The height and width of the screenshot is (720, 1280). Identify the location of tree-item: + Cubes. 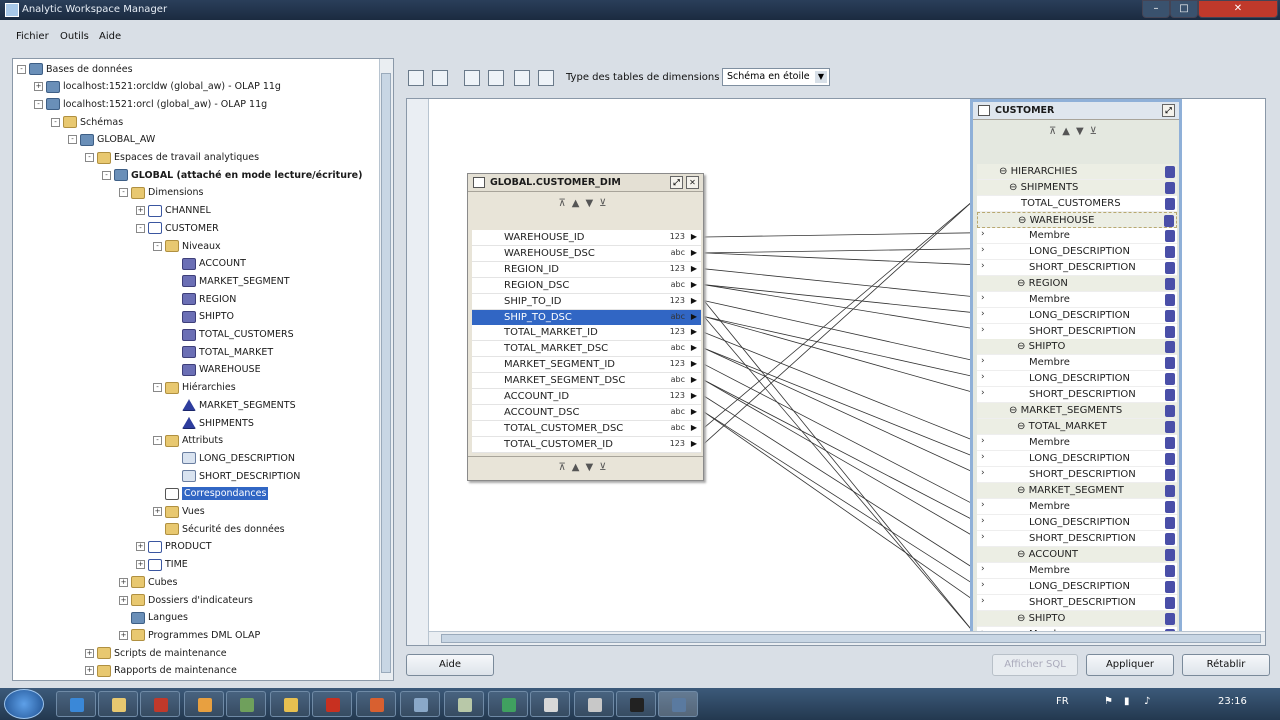
(148, 582).